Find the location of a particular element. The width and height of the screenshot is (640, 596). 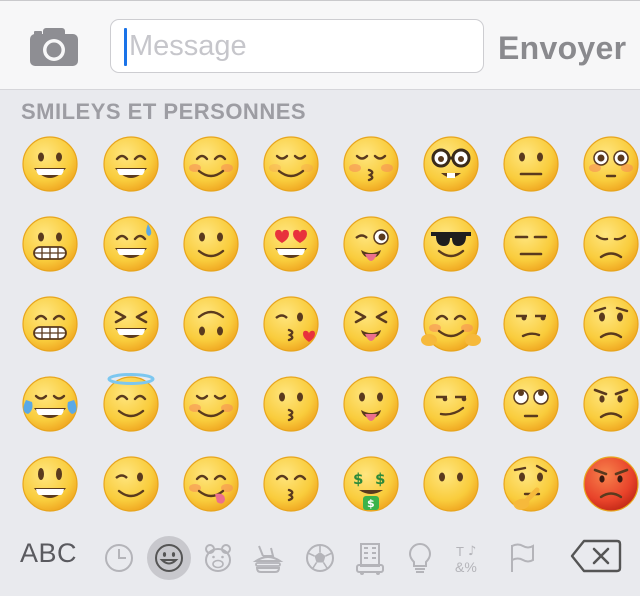

emoji-kissing-closed-eyes is located at coordinates (371, 164).